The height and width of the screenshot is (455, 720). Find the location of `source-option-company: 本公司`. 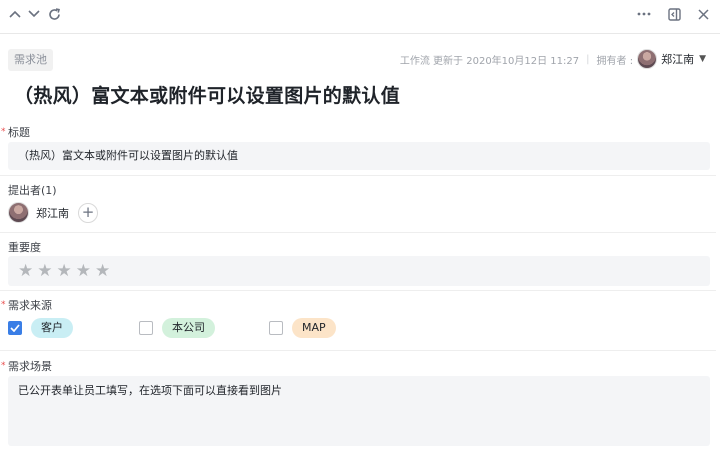

source-option-company: 本公司 is located at coordinates (177, 328).